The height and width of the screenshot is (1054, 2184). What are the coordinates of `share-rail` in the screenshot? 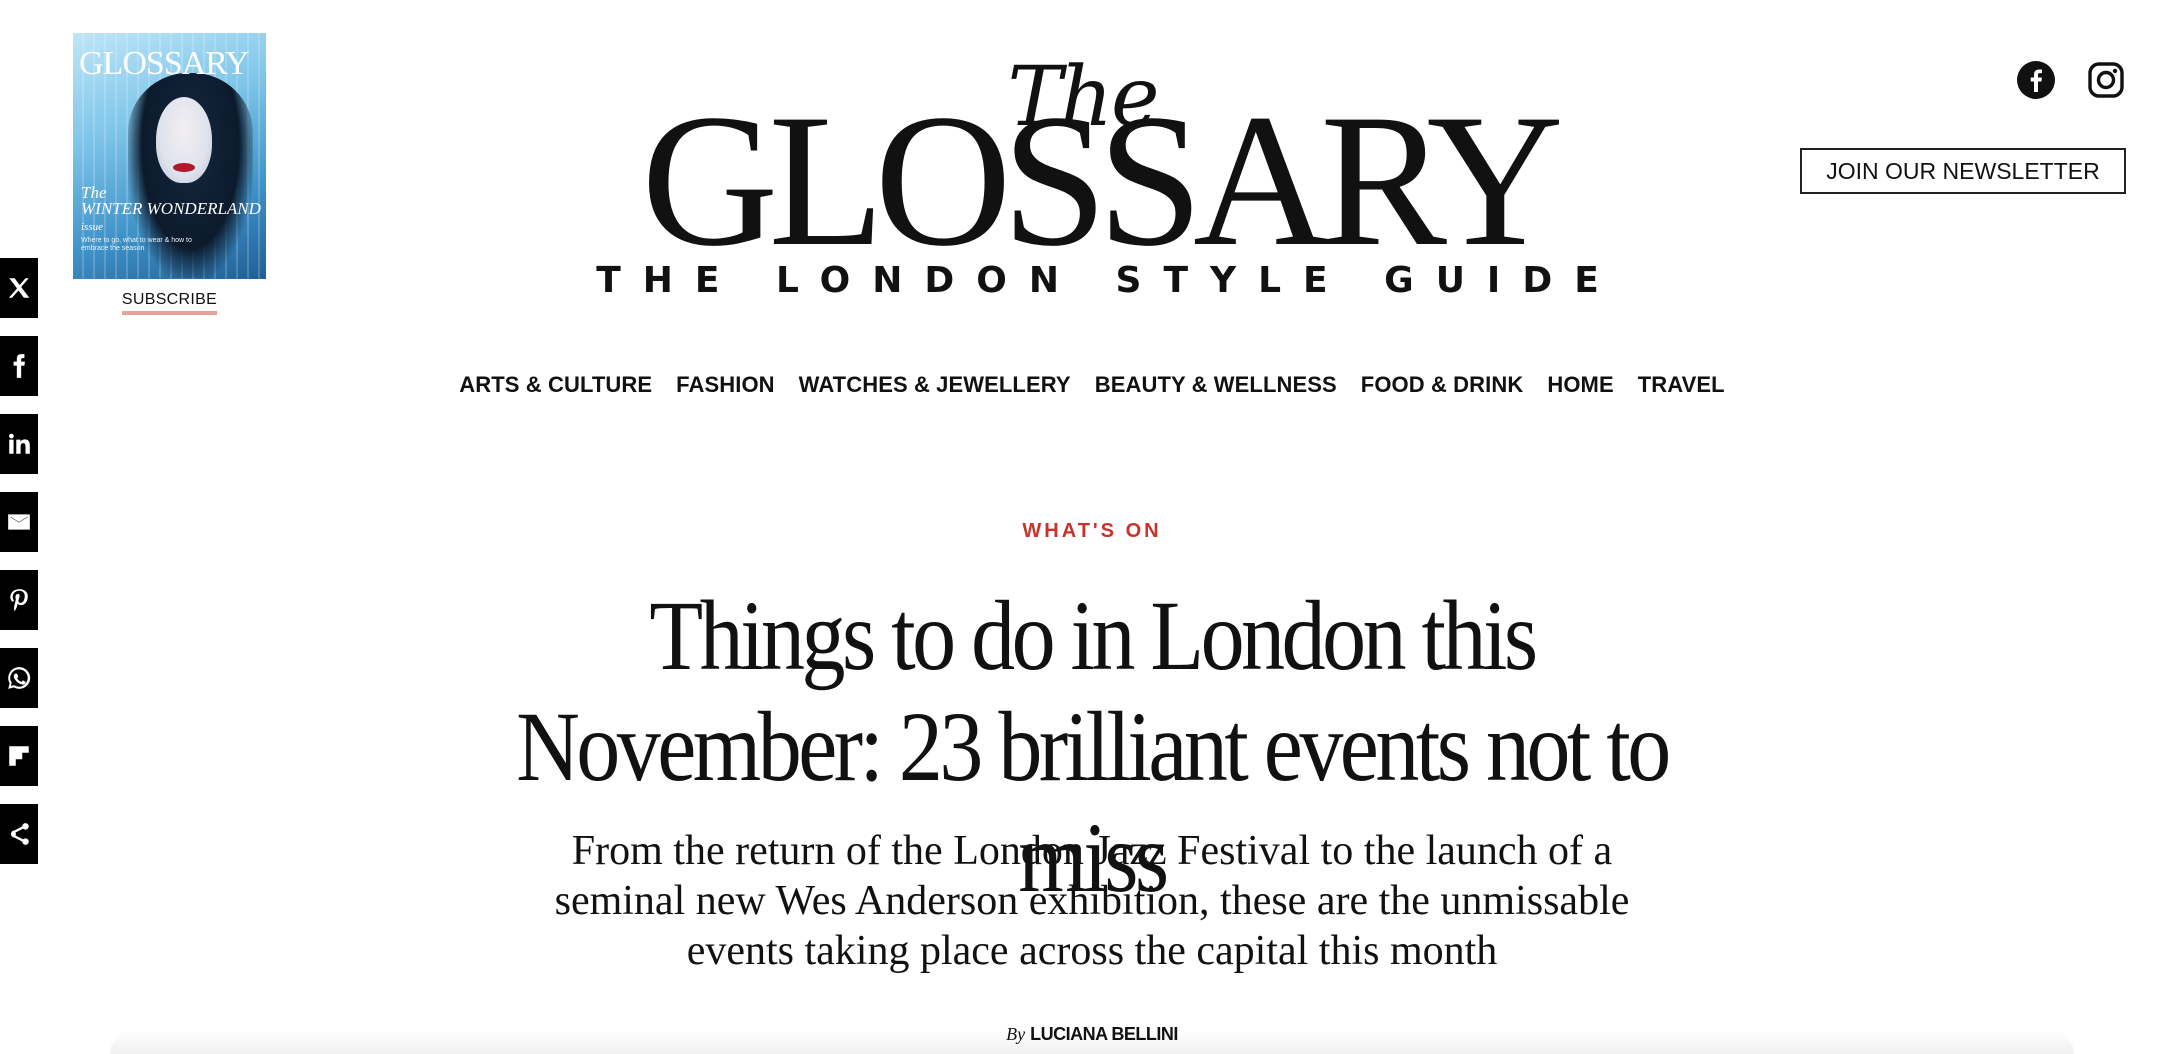 It's located at (19, 570).